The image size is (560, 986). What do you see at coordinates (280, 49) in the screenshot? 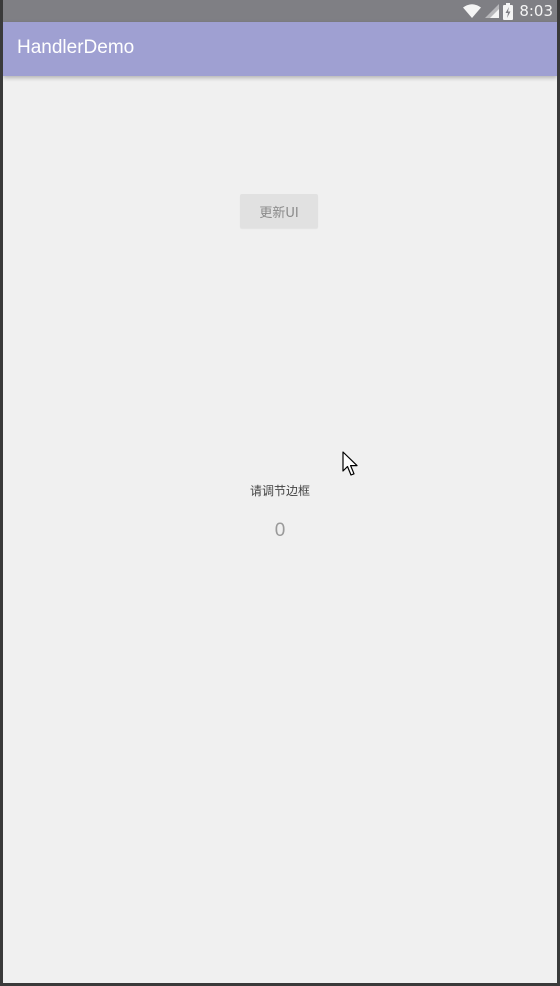
I see `app-bar: HandlerDemo` at bounding box center [280, 49].